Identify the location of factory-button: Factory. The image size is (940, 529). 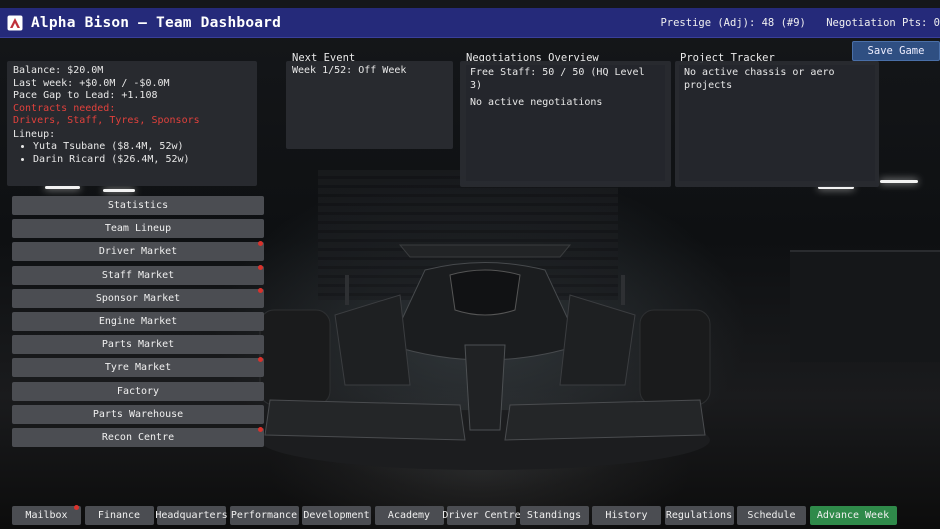
(138, 391).